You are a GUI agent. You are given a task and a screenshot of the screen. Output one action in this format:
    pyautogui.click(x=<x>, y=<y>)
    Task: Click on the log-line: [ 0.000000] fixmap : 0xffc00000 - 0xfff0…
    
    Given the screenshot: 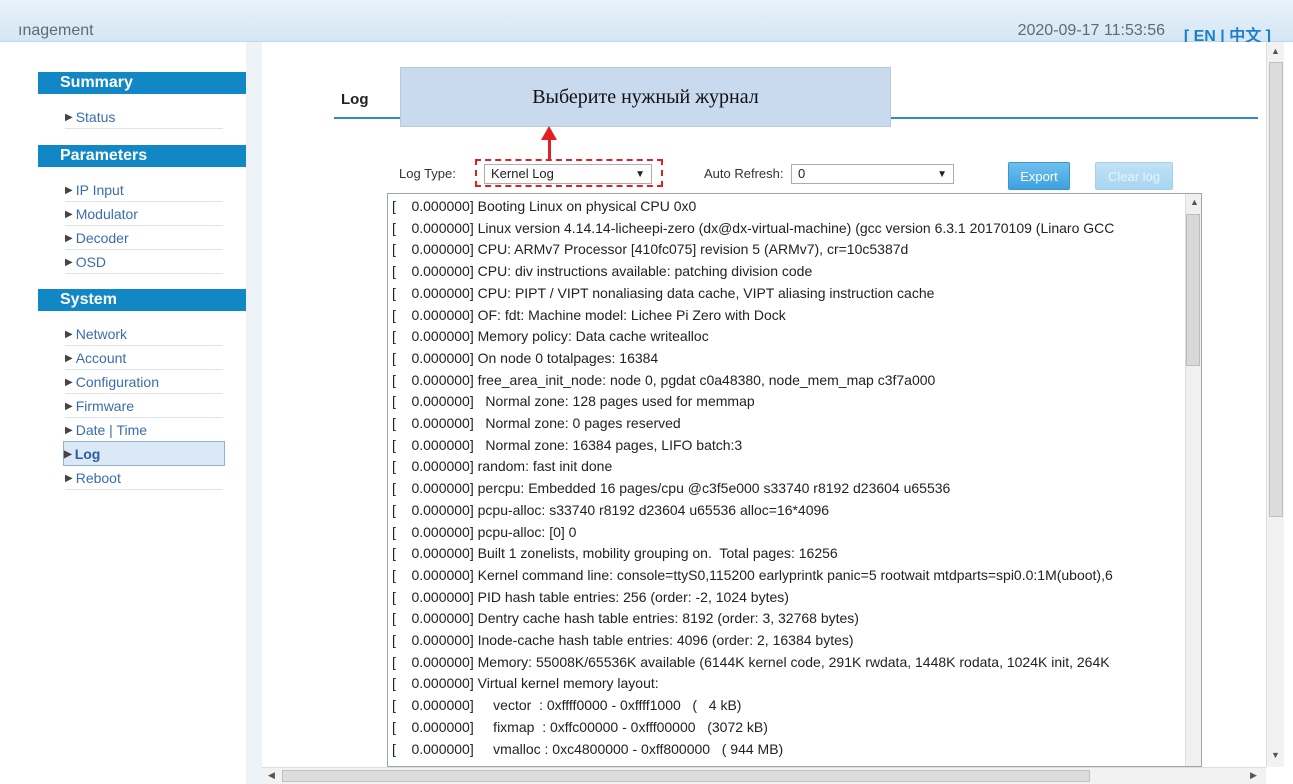 What is the action you would take?
    pyautogui.click(x=580, y=726)
    